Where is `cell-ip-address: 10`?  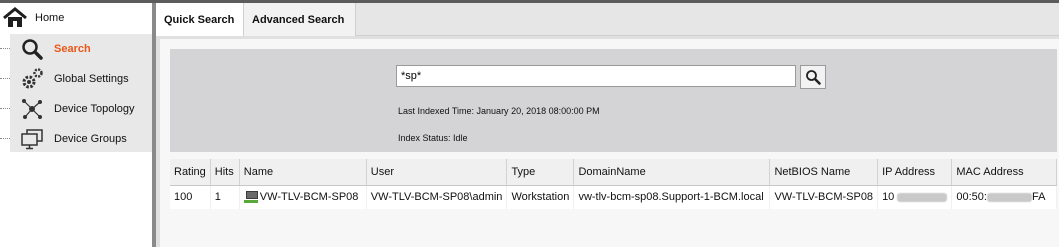
cell-ip-address: 10 is located at coordinates (915, 197).